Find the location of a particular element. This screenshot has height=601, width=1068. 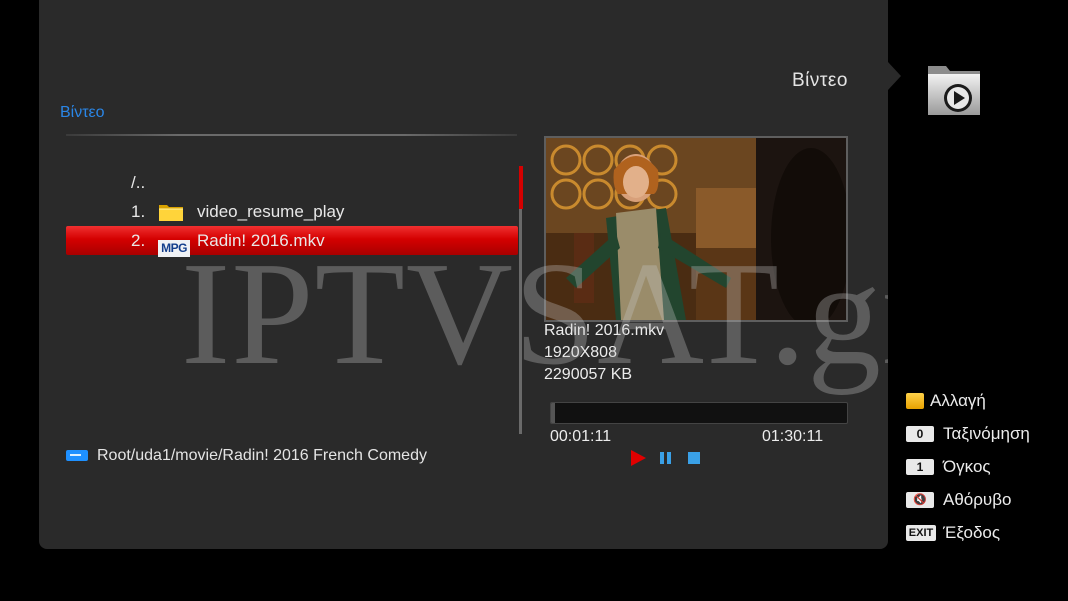

header-pointer is located at coordinates (894, 76).